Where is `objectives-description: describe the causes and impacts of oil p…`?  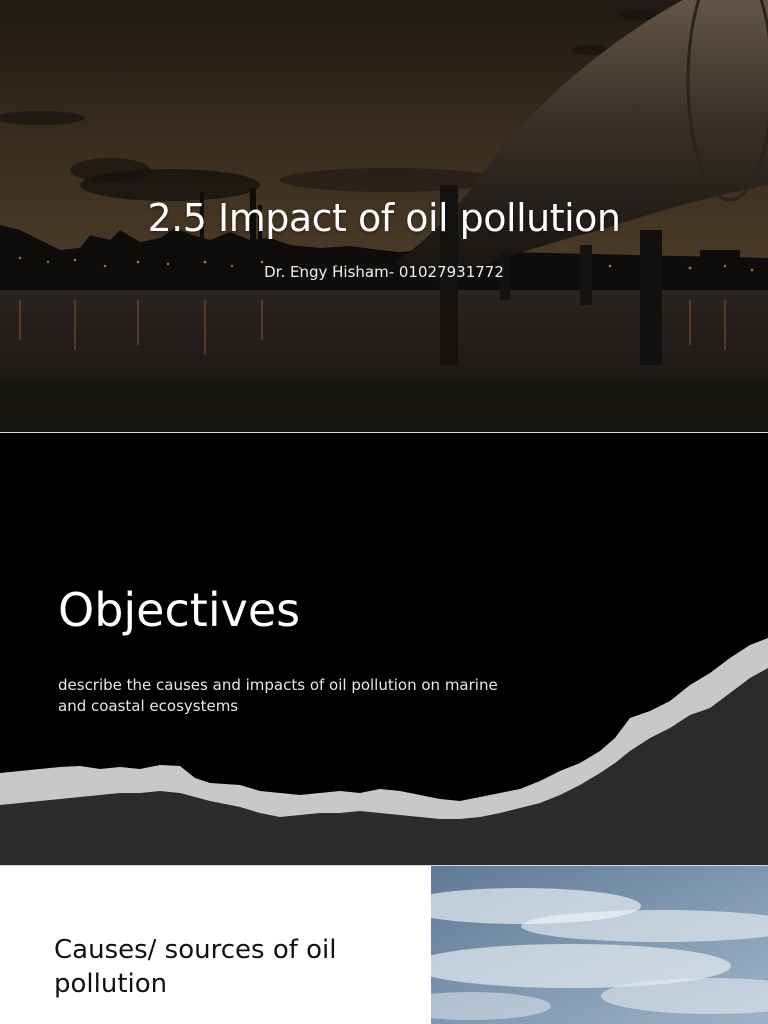
objectives-description: describe the causes and impacts of oil p… is located at coordinates (278, 695).